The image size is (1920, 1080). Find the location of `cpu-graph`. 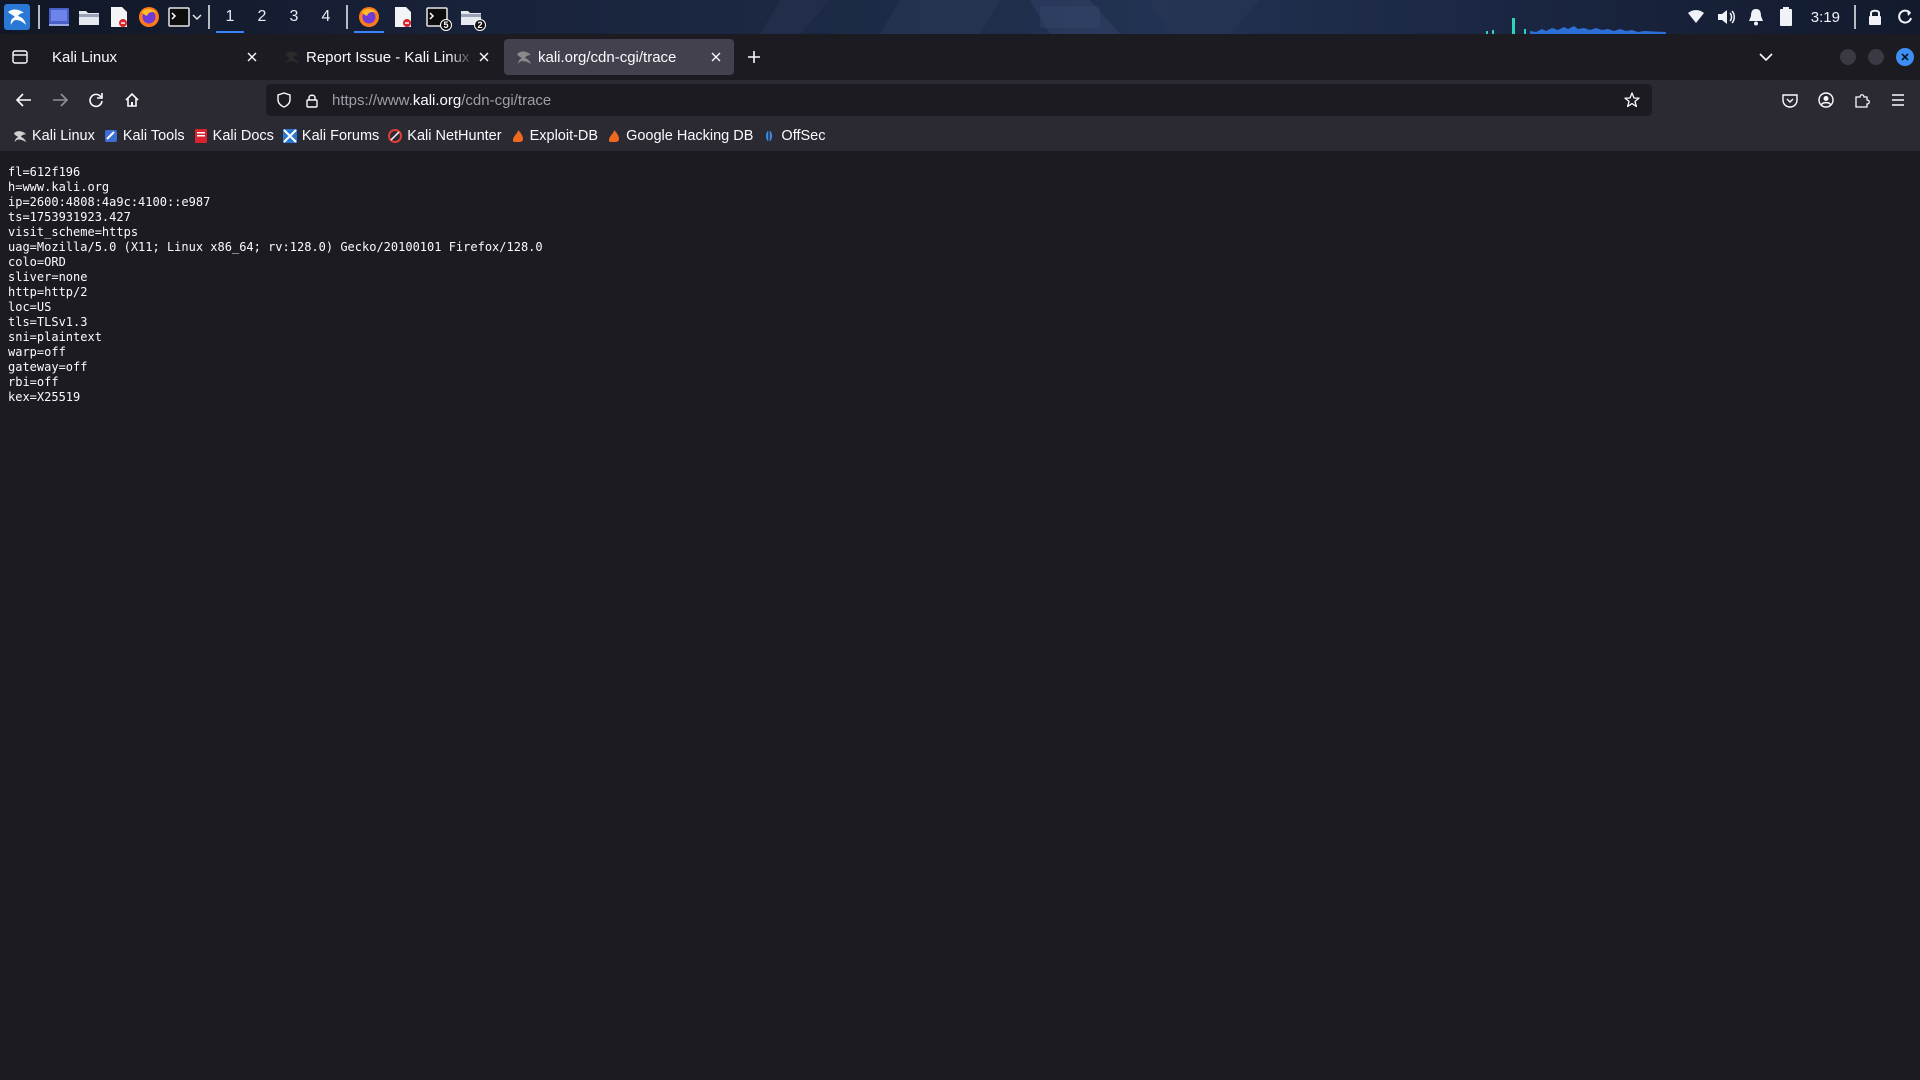

cpu-graph is located at coordinates (1576, 26).